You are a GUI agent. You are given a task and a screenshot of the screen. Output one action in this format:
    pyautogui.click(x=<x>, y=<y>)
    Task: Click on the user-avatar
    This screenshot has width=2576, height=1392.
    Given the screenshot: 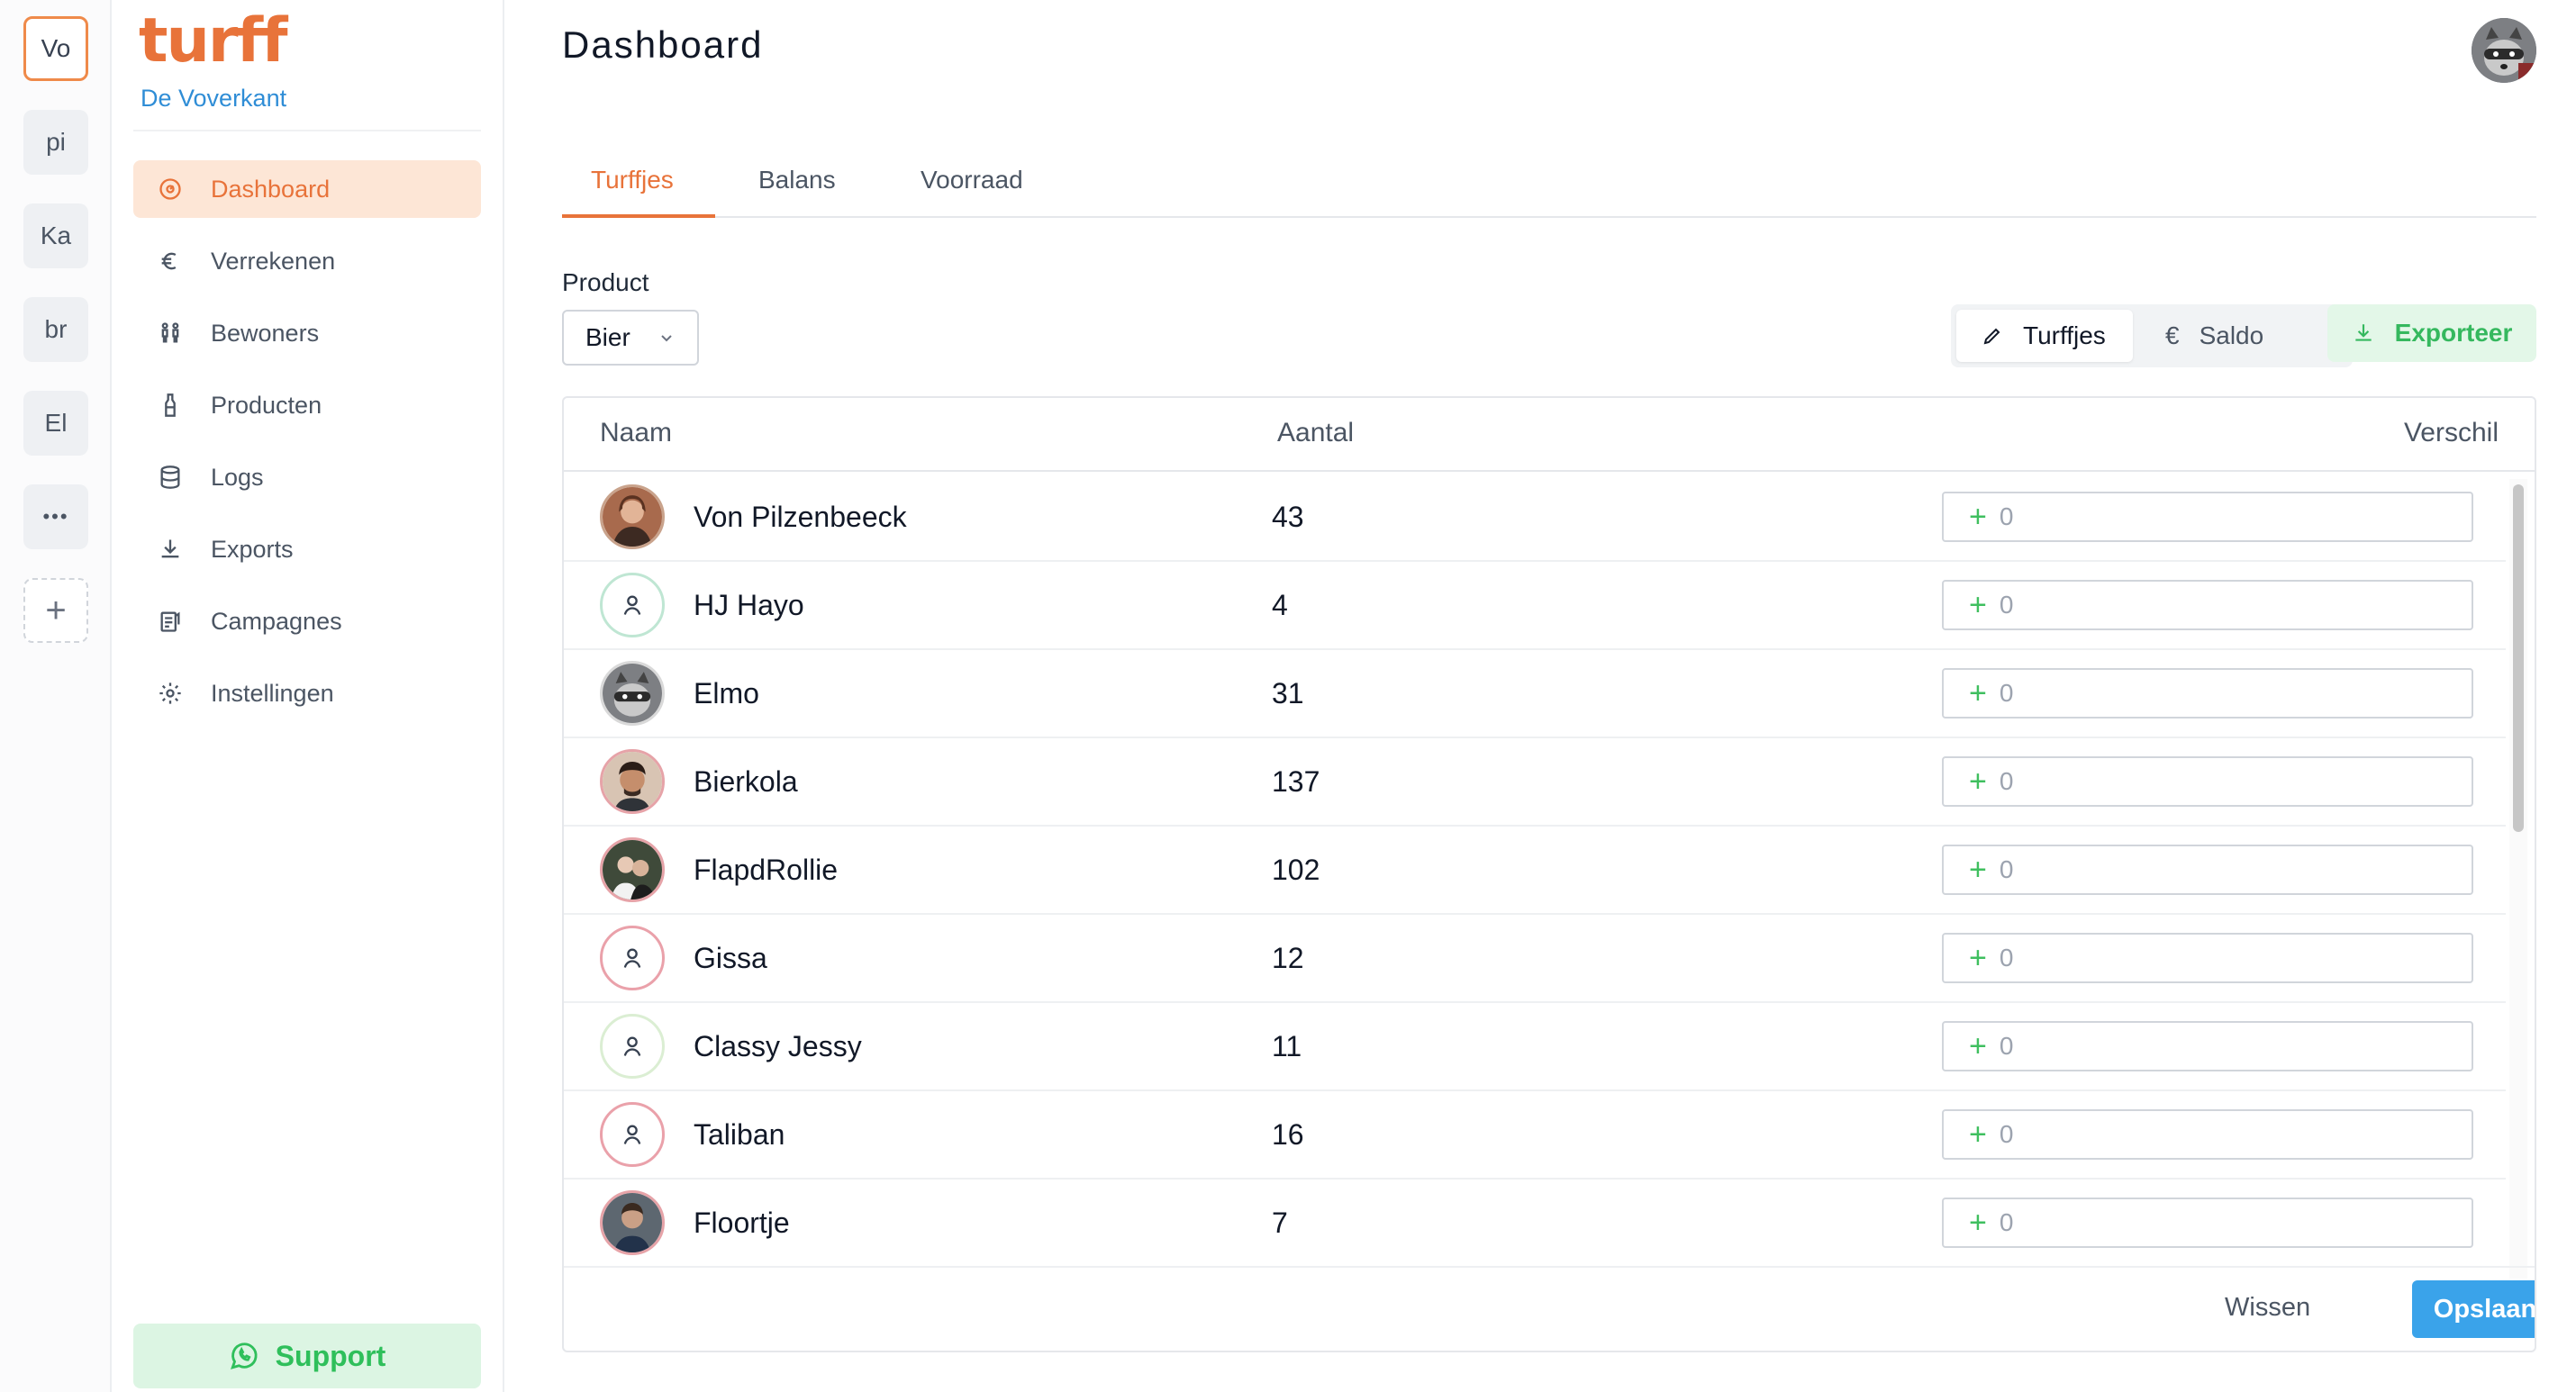 What is the action you would take?
    pyautogui.click(x=2504, y=50)
    